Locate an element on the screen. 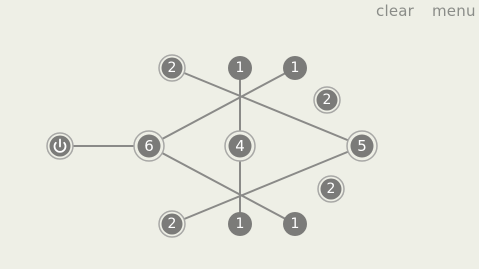 The width and height of the screenshot is (479, 269). node-bottom-right-label: 1 is located at coordinates (295, 224).